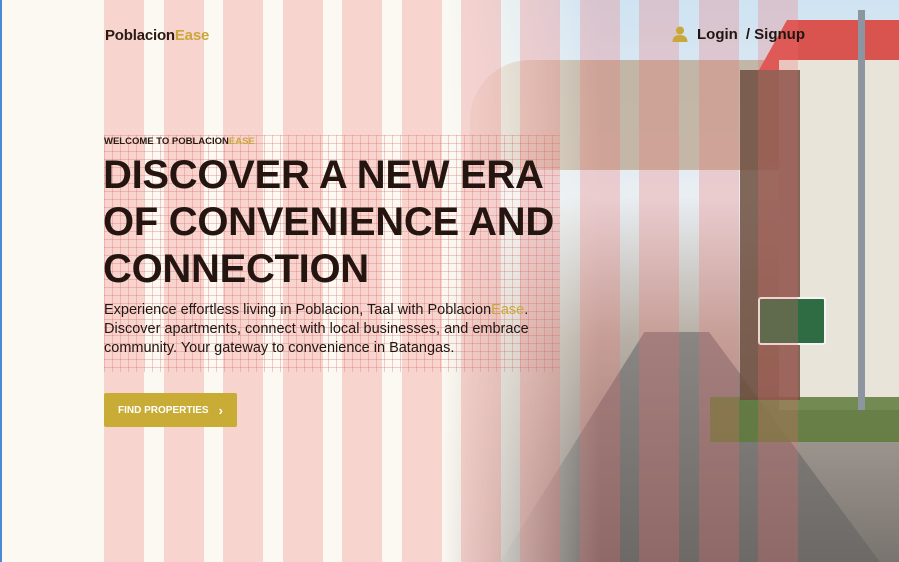  I want to click on find-properties-label: FIND PROPERTIES, so click(163, 410).